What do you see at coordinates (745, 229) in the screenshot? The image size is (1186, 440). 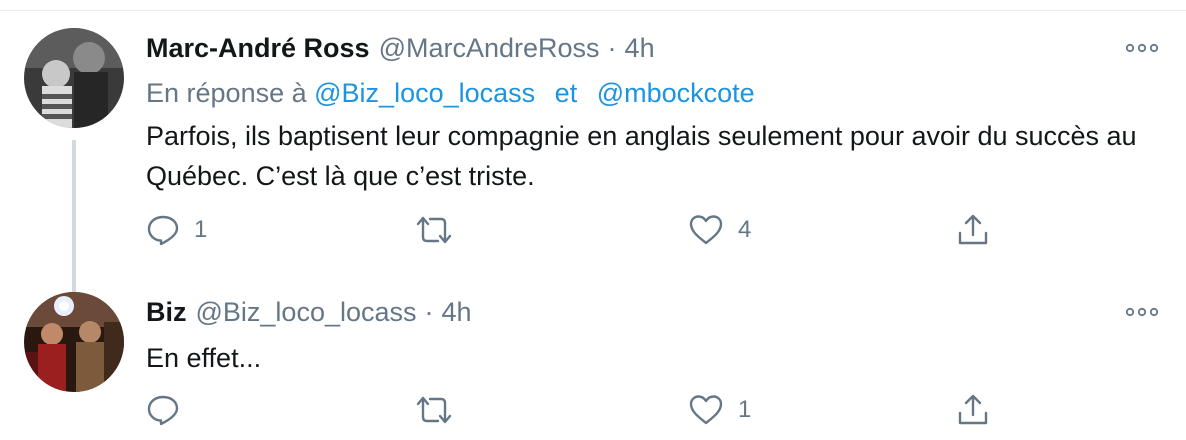 I see `like-count: 4` at bounding box center [745, 229].